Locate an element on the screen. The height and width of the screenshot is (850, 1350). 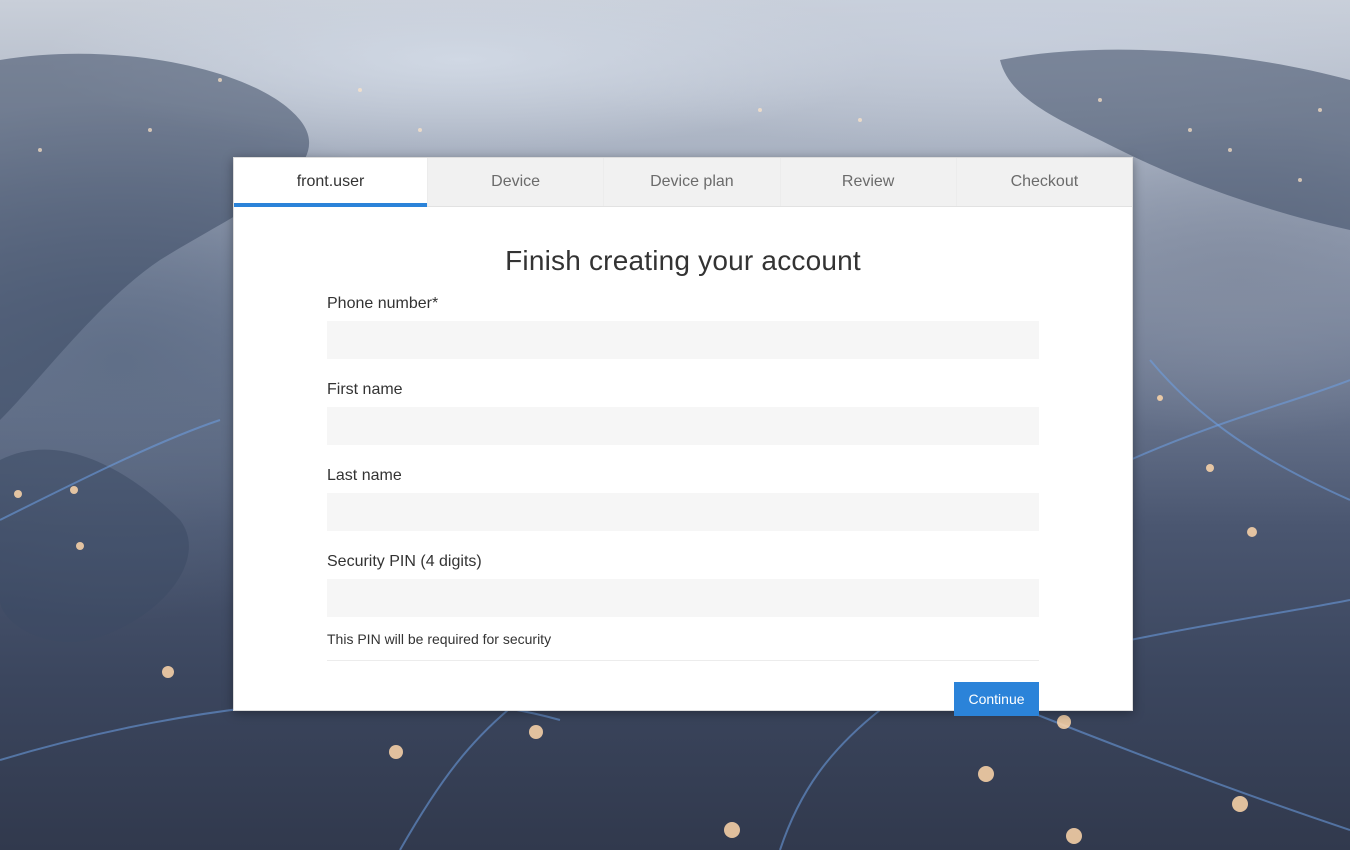
phone-field is located at coordinates (683, 340).